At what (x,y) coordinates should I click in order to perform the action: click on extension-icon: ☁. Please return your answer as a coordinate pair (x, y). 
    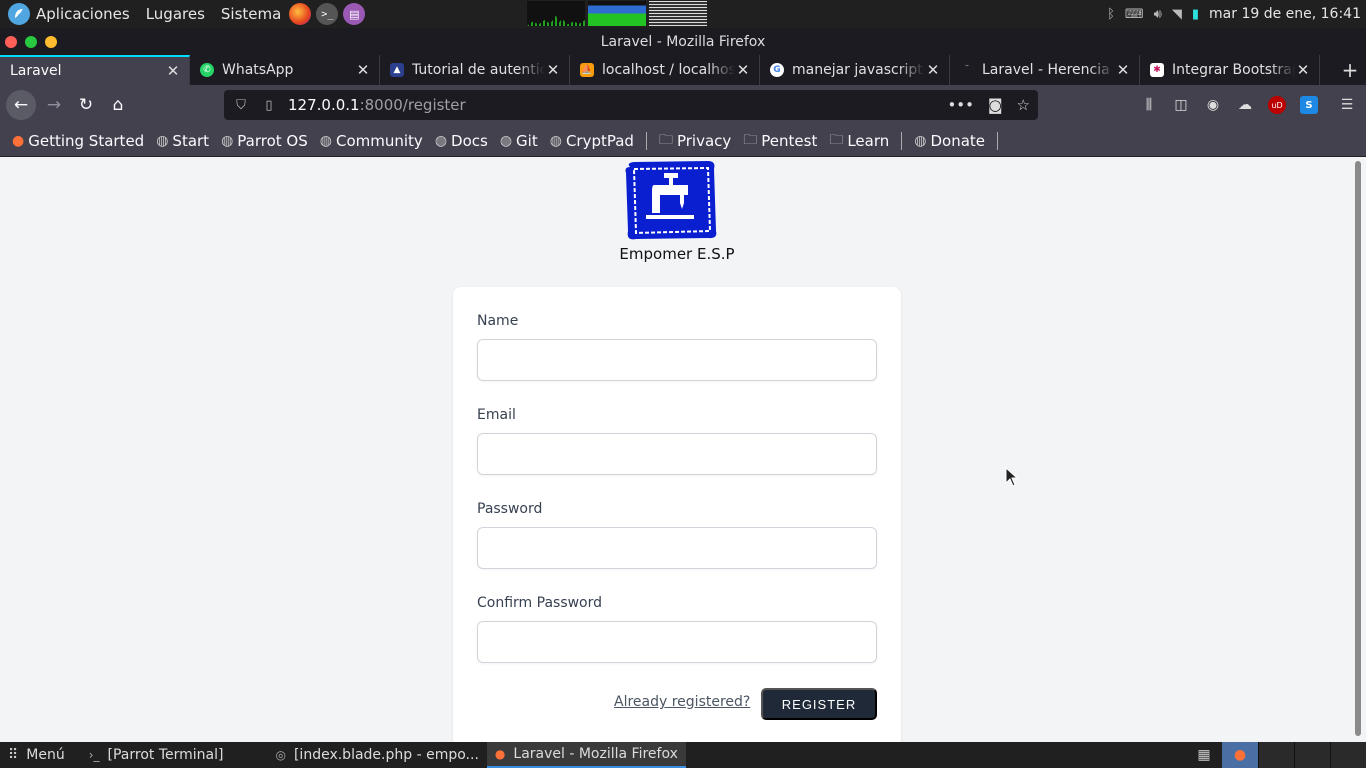
    Looking at the image, I should click on (1245, 105).